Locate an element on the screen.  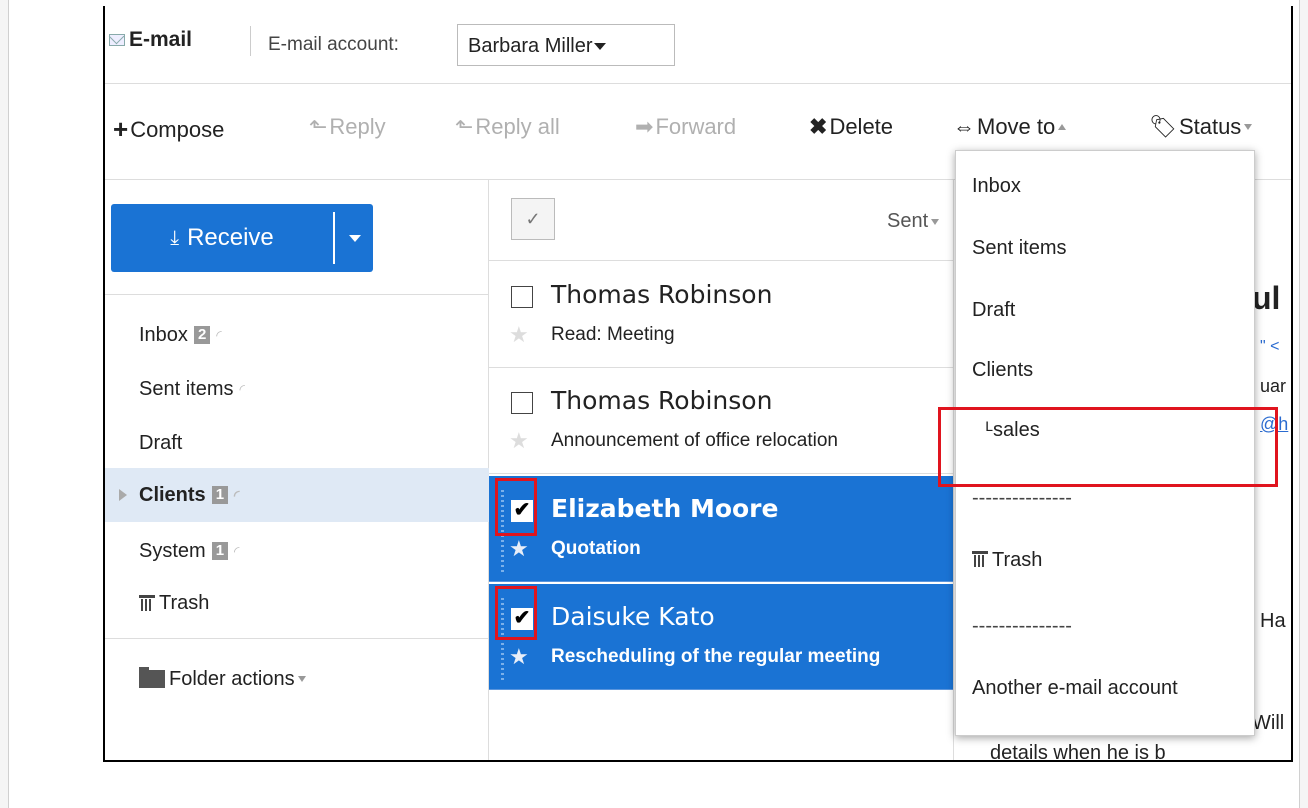
reply-button: ⬑ Reply is located at coordinates (347, 127).